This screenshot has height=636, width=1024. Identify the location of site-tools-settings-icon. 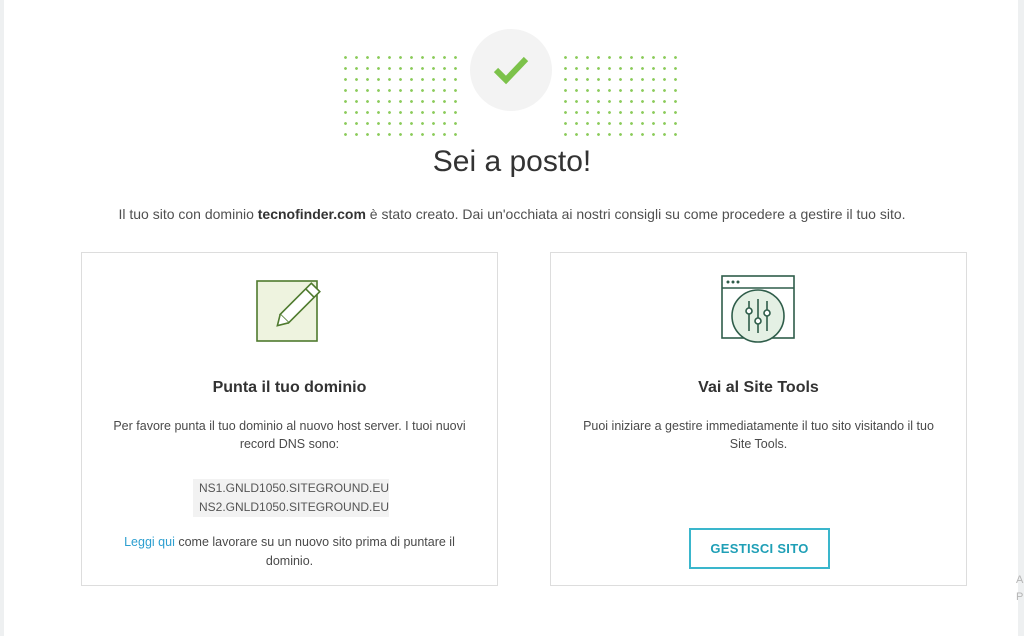
(759, 311).